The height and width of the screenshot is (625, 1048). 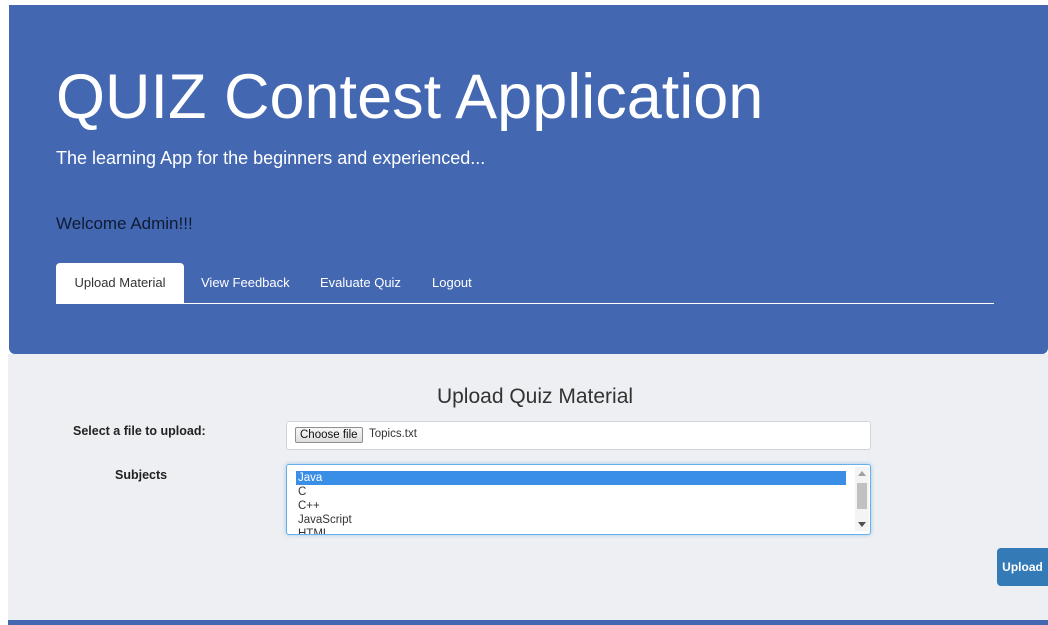 What do you see at coordinates (393, 434) in the screenshot?
I see `selected-file-name: Topics.txt` at bounding box center [393, 434].